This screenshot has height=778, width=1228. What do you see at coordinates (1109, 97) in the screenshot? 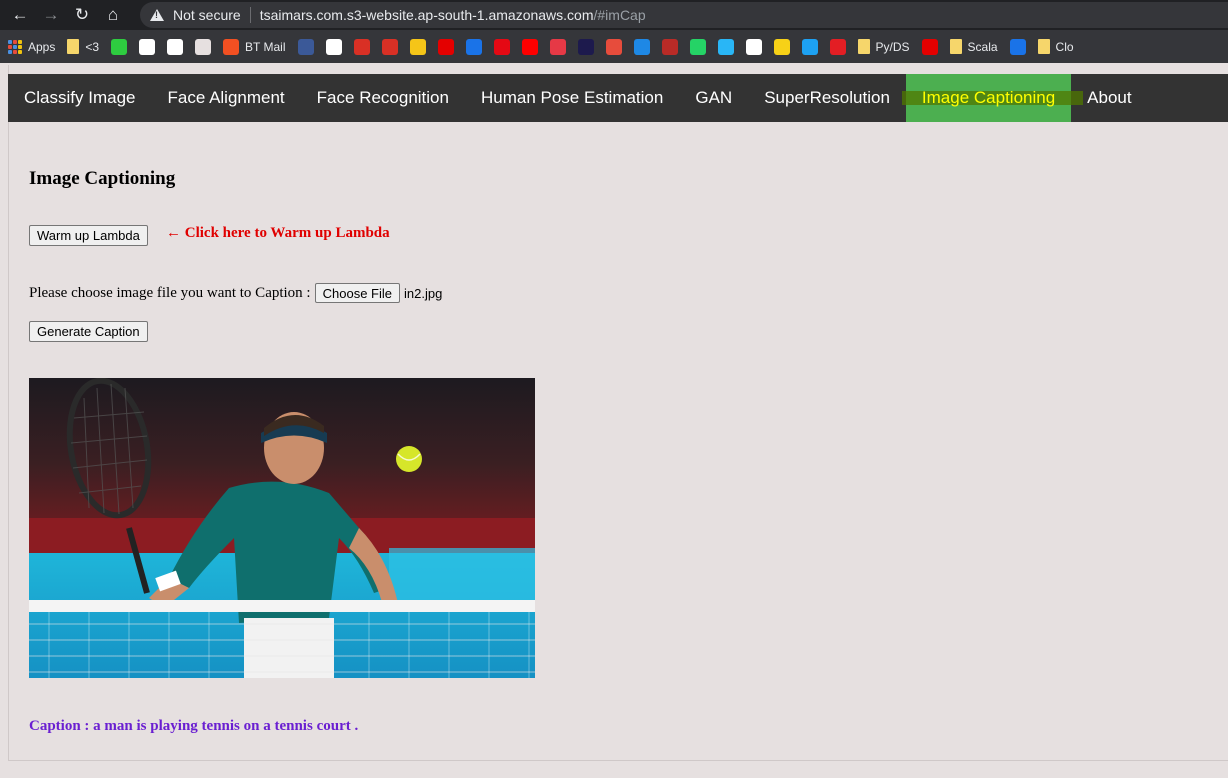
I see `nav-item-label: About` at bounding box center [1109, 97].